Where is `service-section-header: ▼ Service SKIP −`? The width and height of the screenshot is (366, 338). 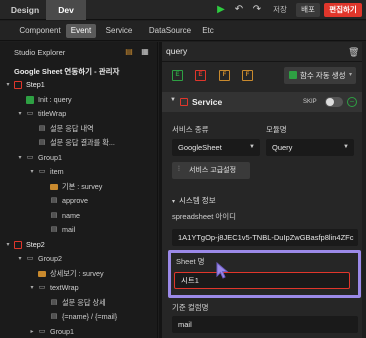 service-section-header: ▼ Service SKIP − is located at coordinates (264, 102).